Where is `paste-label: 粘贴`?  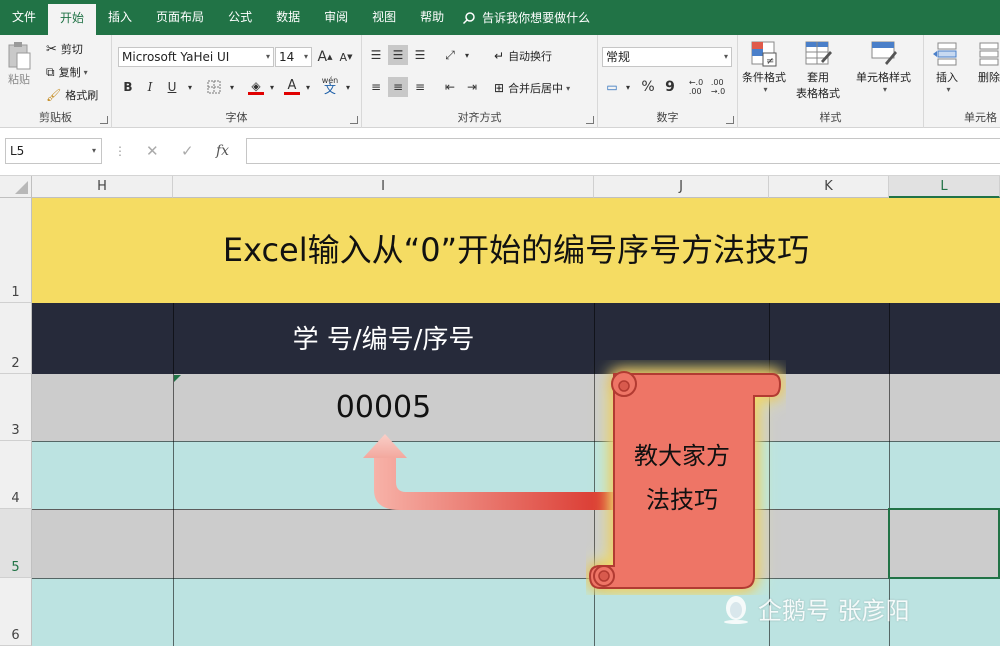
paste-label: 粘贴 is located at coordinates (19, 79).